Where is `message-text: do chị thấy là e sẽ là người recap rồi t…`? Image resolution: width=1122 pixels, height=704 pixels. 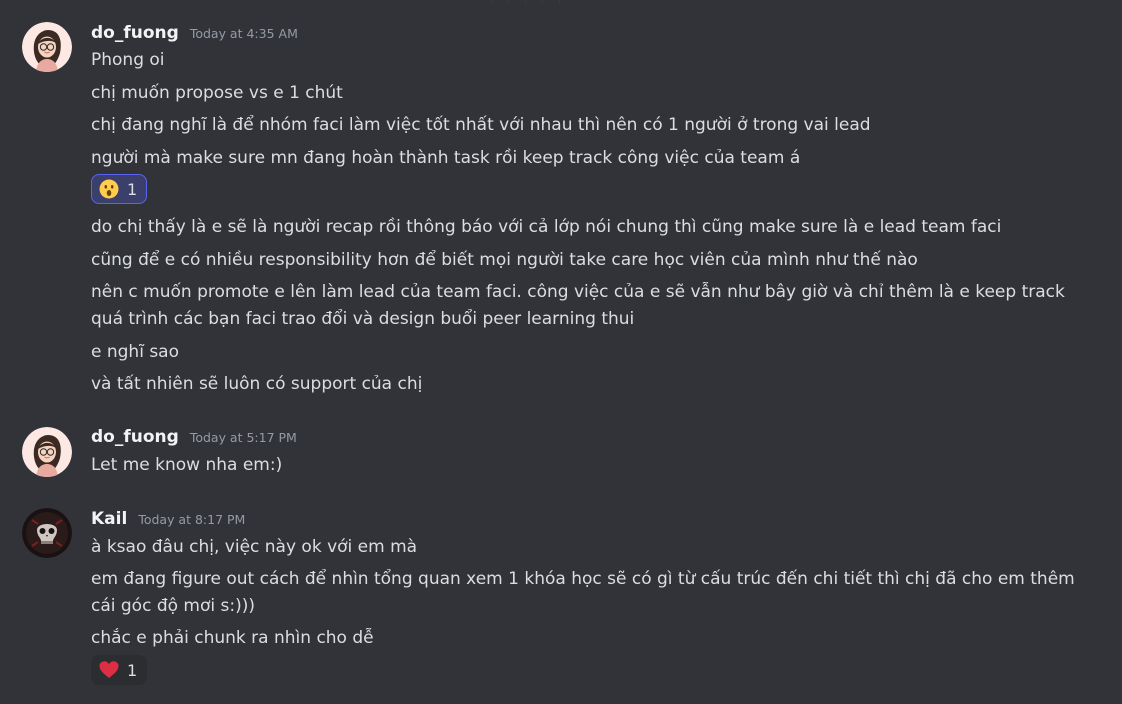 message-text: do chị thấy là e sẽ là người recap rồi t… is located at coordinates (546, 227).